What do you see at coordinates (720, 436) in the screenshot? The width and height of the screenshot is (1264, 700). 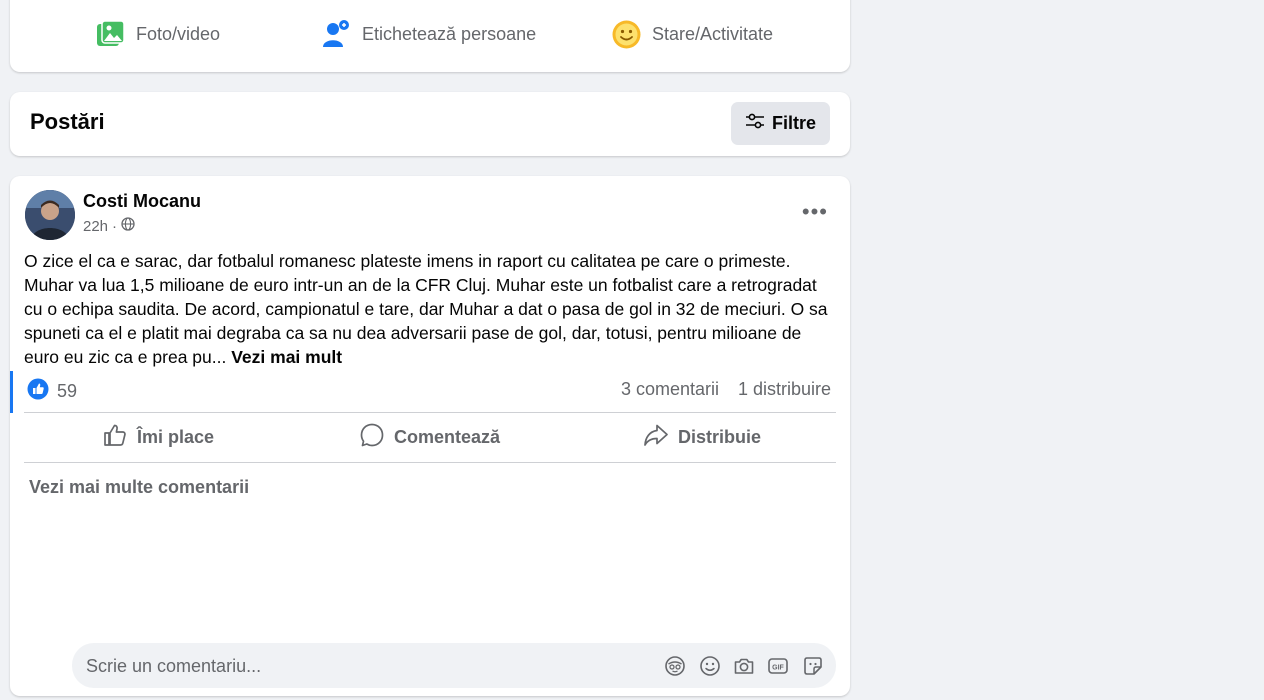 I see `share-label: Distribuie` at bounding box center [720, 436].